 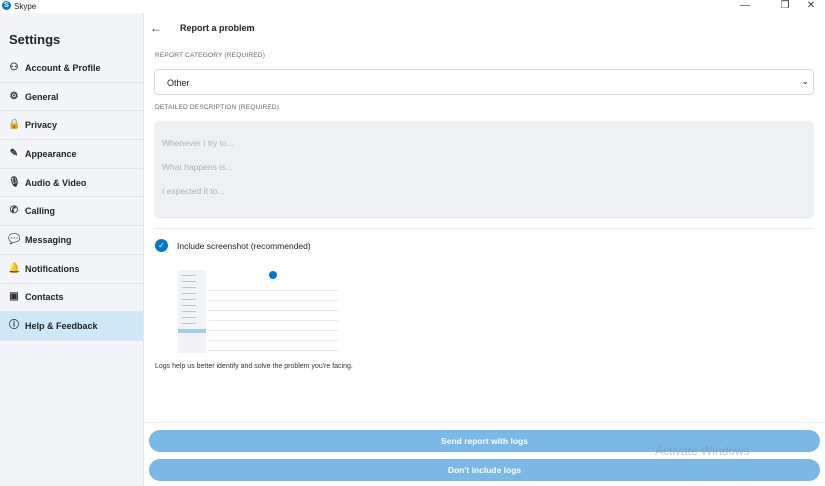 I want to click on divider, so click(x=484, y=228).